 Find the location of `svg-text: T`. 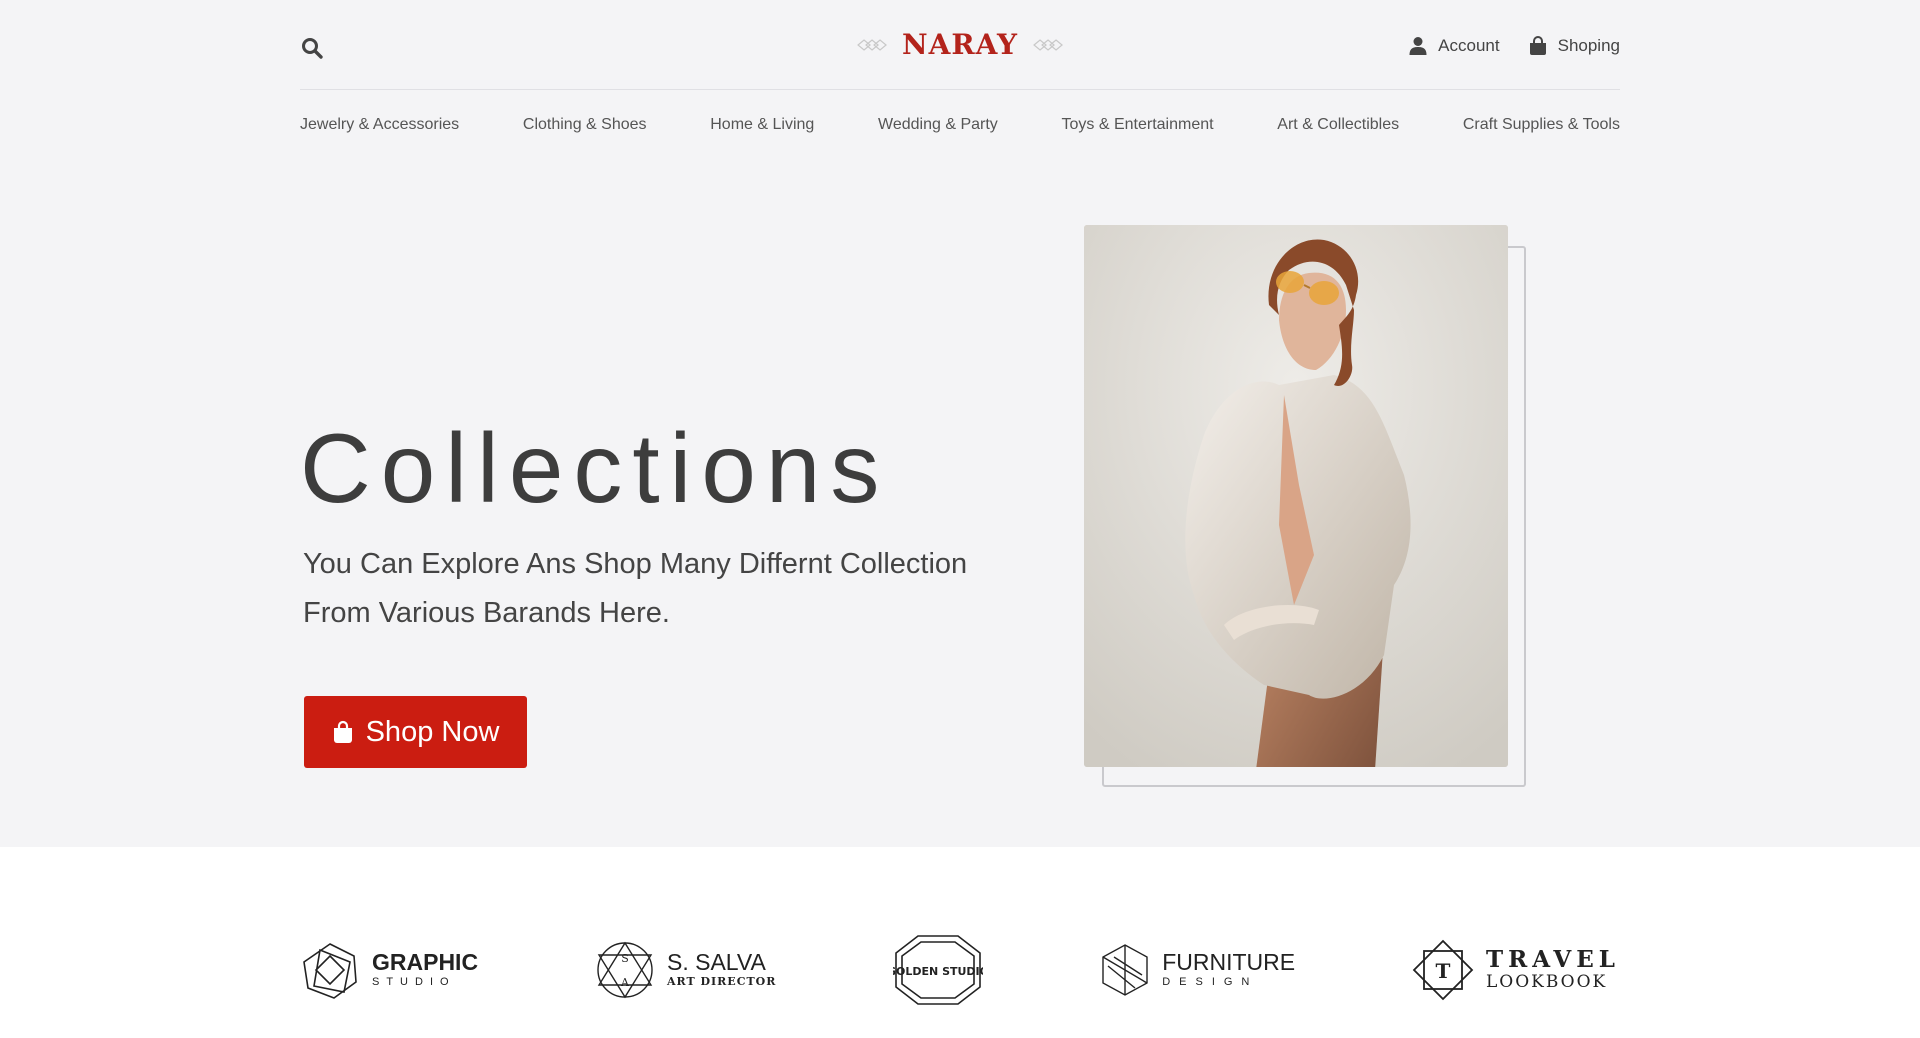

svg-text: T is located at coordinates (1443, 971).